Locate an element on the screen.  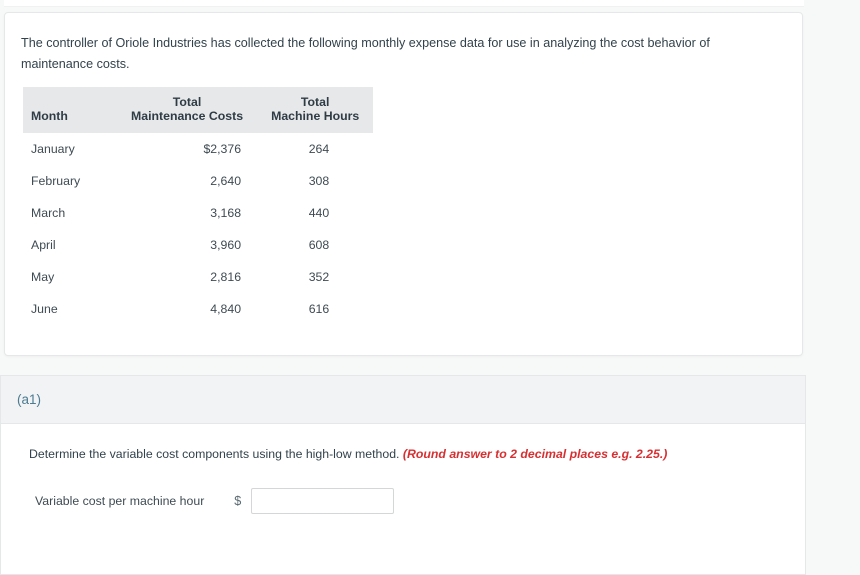
cell-maintenance-costs: 2,640 is located at coordinates (226, 181).